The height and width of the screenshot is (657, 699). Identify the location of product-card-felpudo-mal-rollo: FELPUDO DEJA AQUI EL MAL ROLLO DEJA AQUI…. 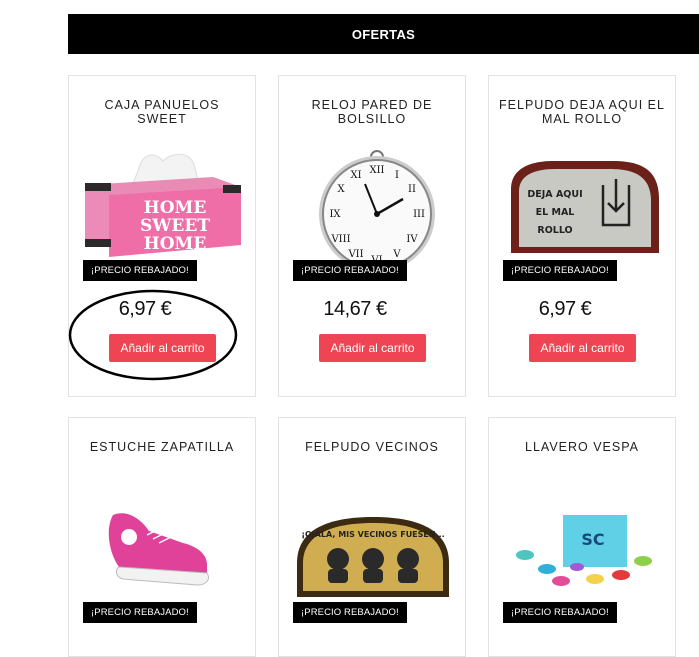
(582, 236).